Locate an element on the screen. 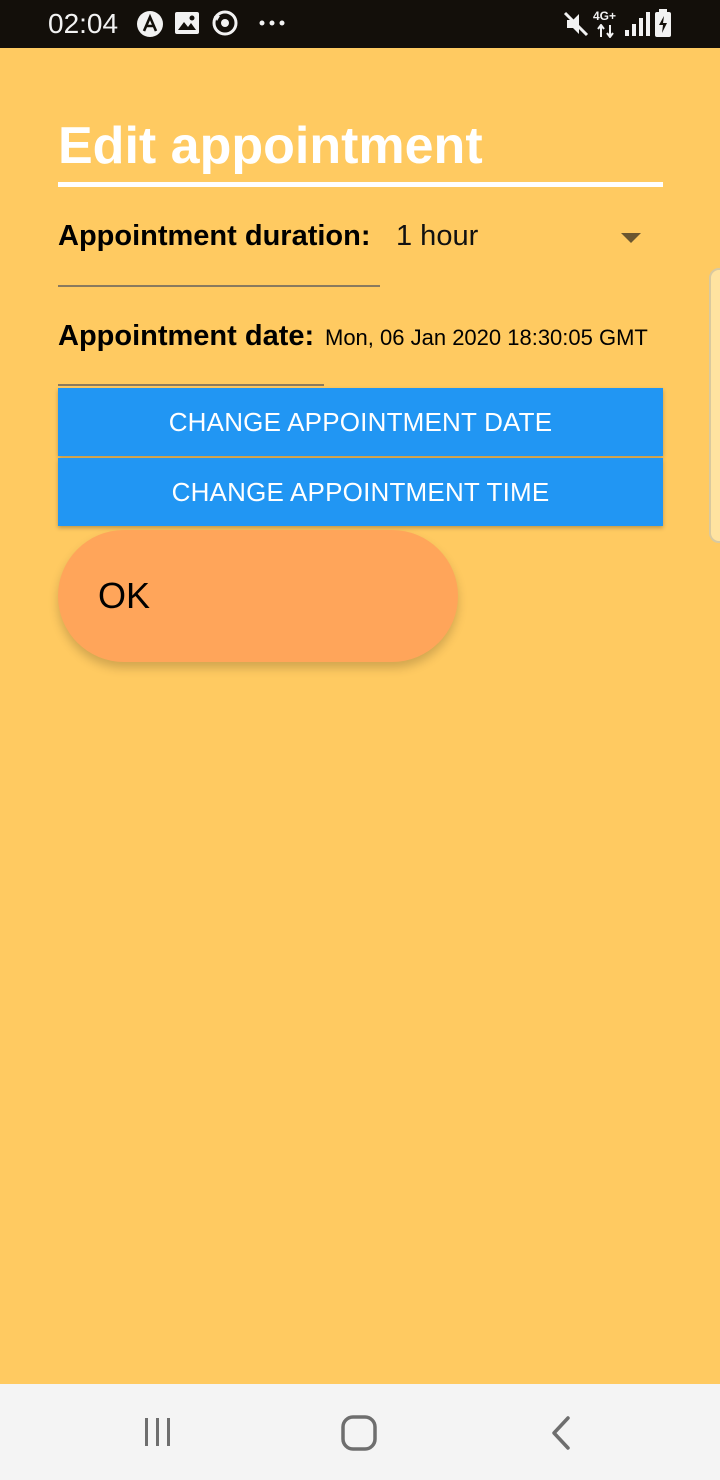  page-title: Edit appointment is located at coordinates (270, 146).